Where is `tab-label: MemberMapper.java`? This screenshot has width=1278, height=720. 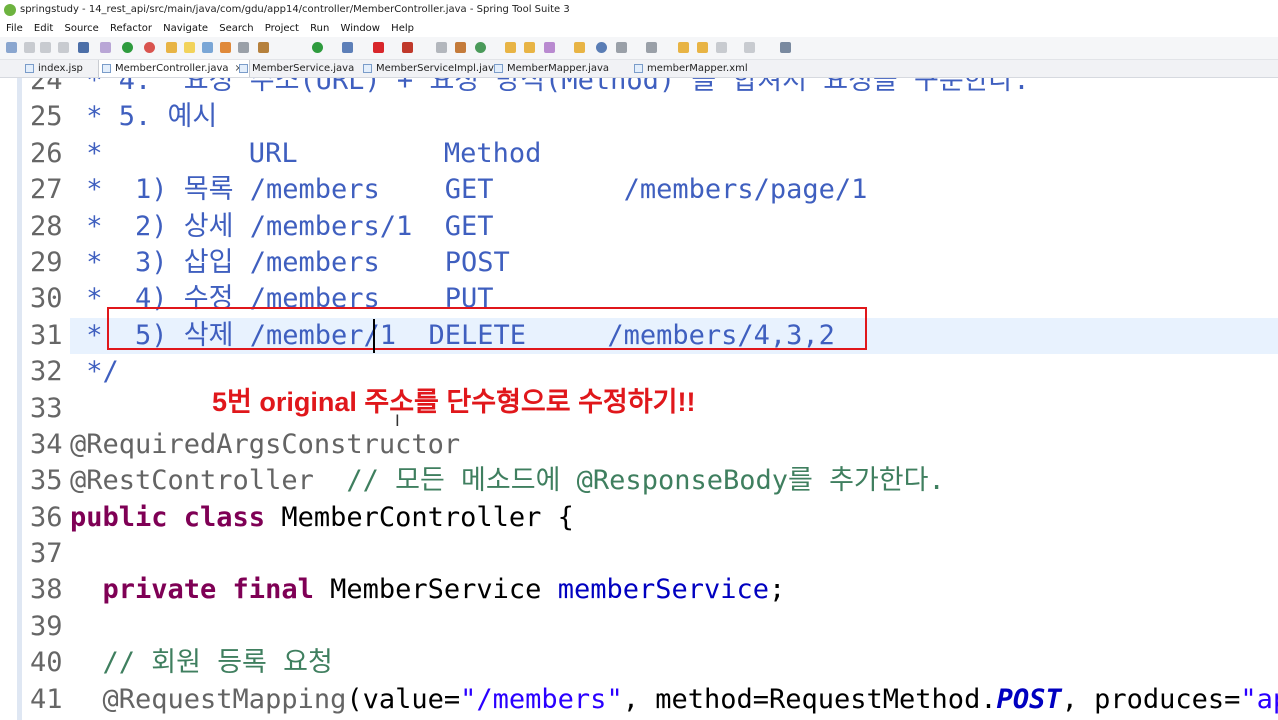 tab-label: MemberMapper.java is located at coordinates (558, 68).